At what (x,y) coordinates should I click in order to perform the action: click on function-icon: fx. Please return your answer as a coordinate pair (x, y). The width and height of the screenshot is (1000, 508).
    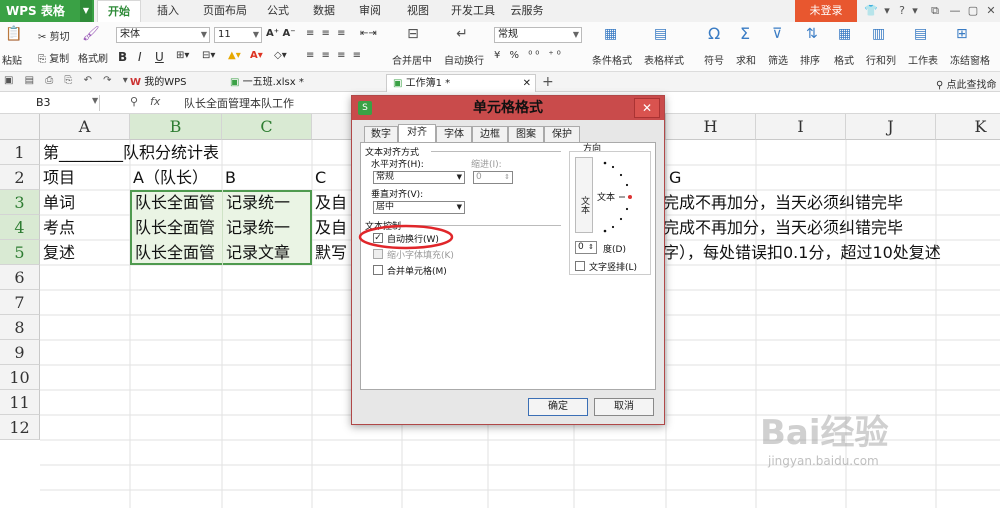
    Looking at the image, I should click on (155, 101).